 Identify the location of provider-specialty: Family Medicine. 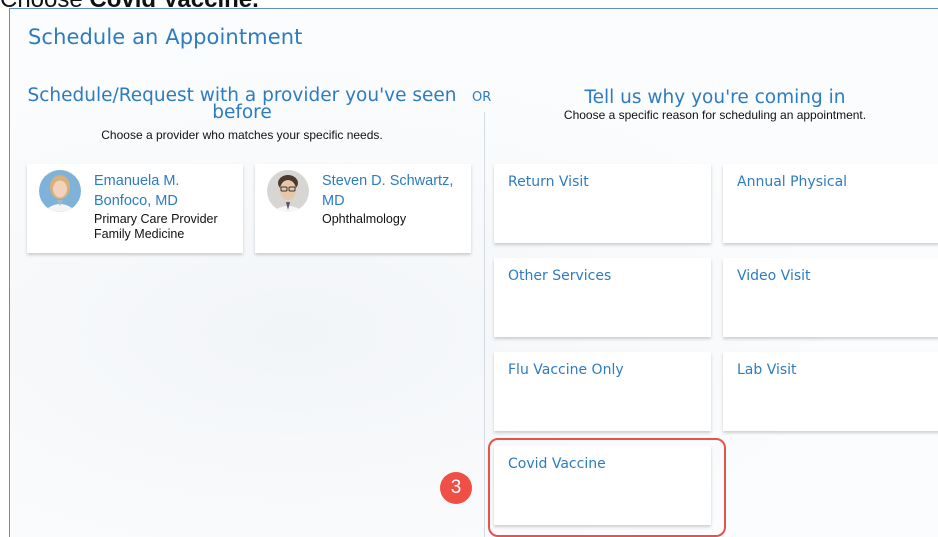
(139, 234).